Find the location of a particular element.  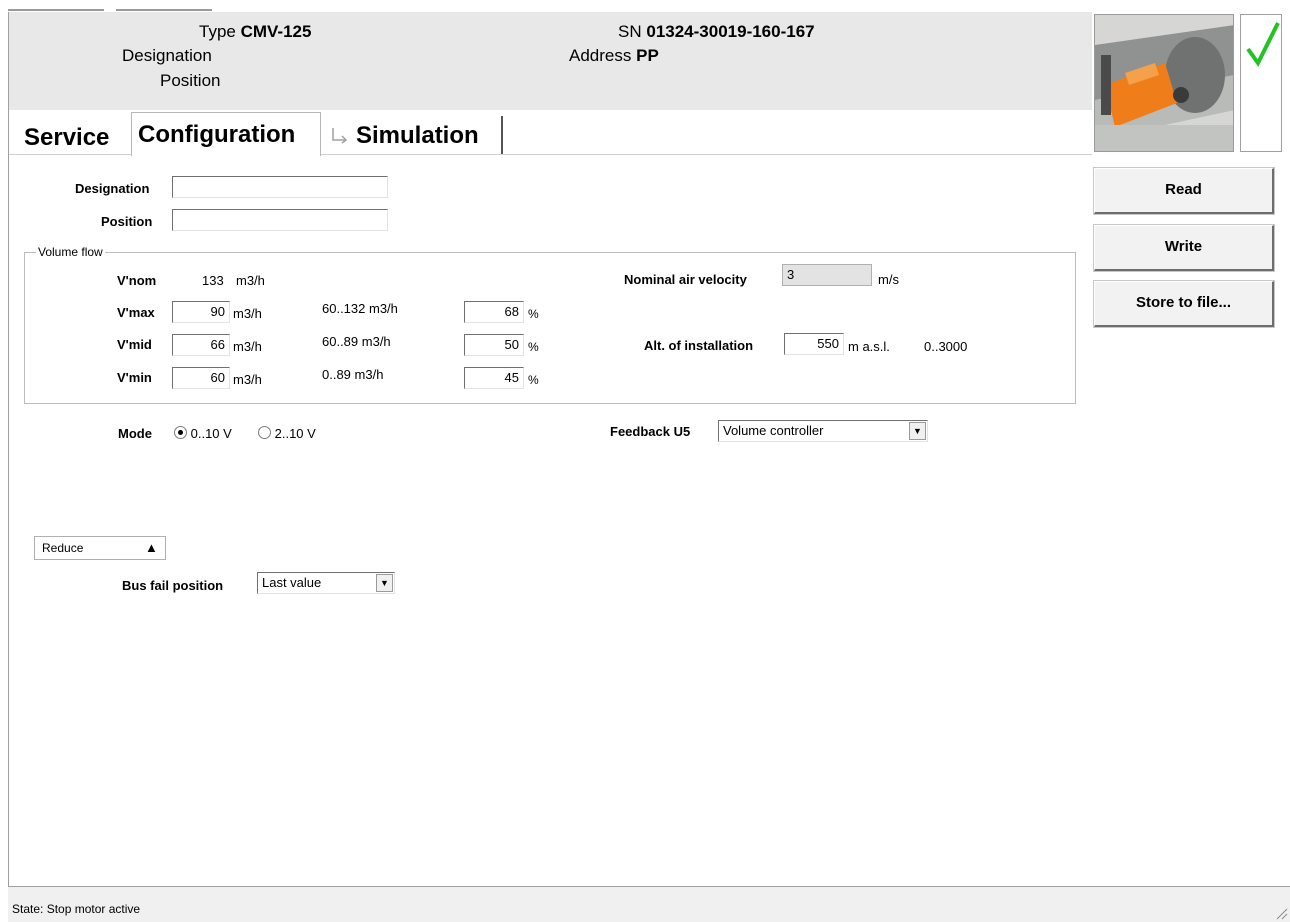

mode-option-2-10v-label: 2..10 V is located at coordinates (295, 433).